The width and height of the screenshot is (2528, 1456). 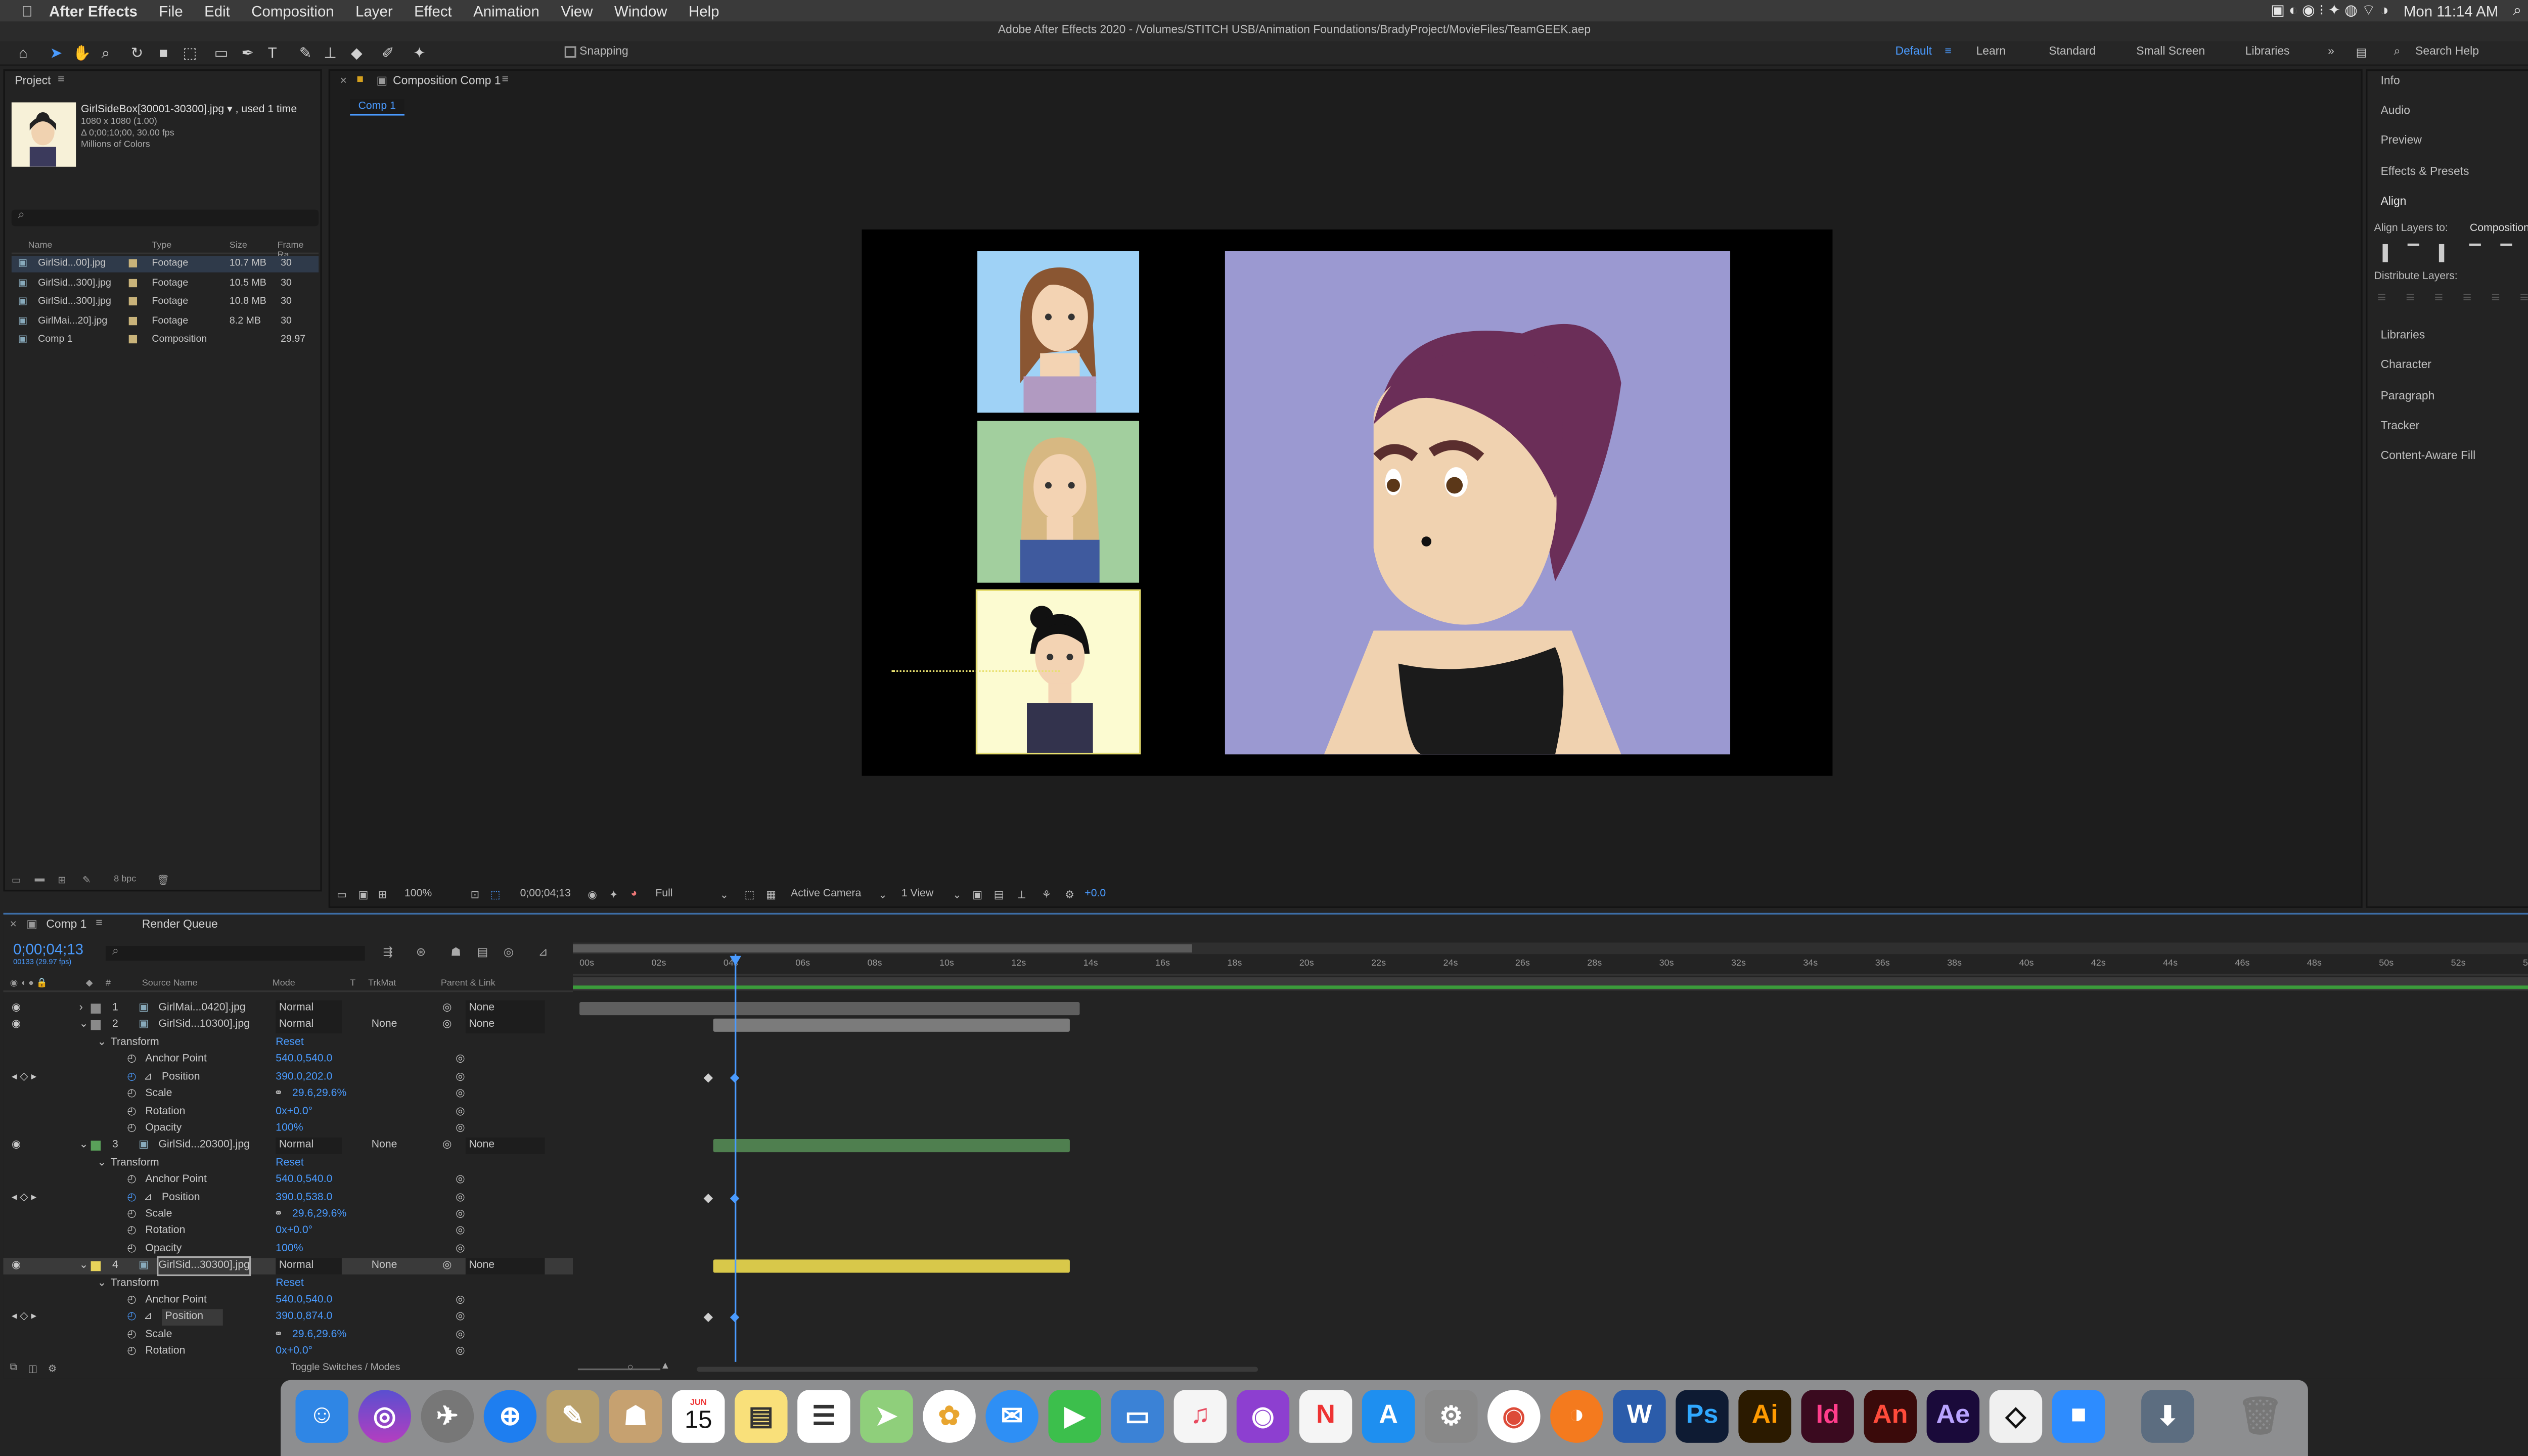 I want to click on chevron-right-icon: ›, so click(x=81, y=1008).